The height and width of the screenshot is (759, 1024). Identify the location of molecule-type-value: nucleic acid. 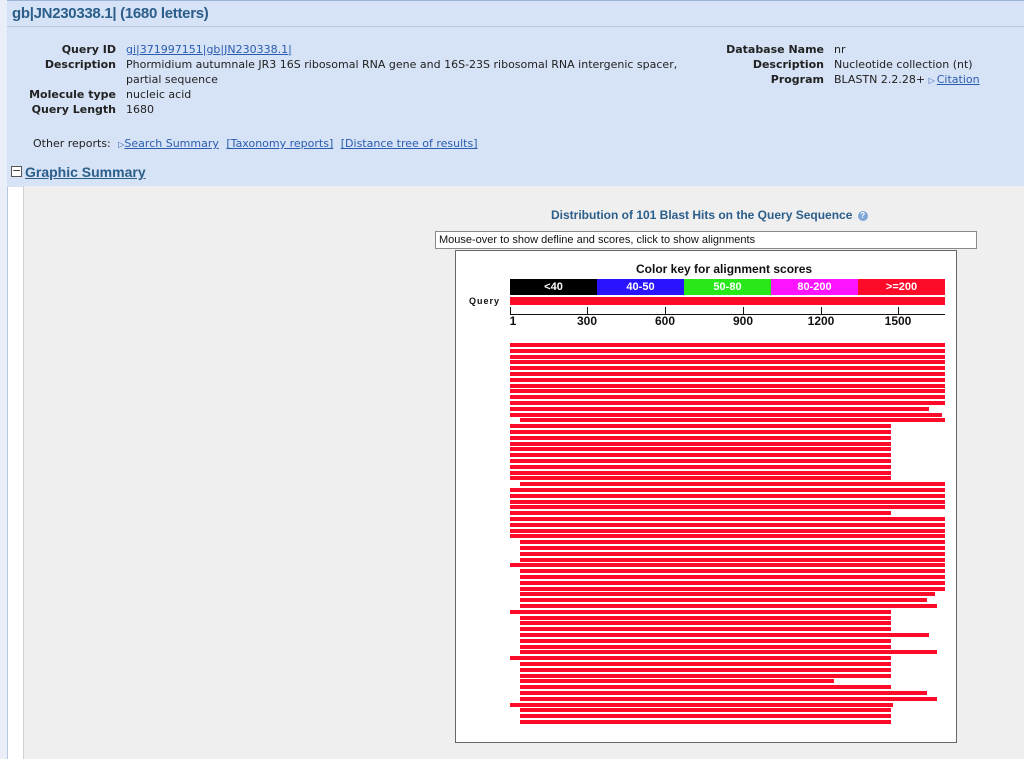
(159, 94).